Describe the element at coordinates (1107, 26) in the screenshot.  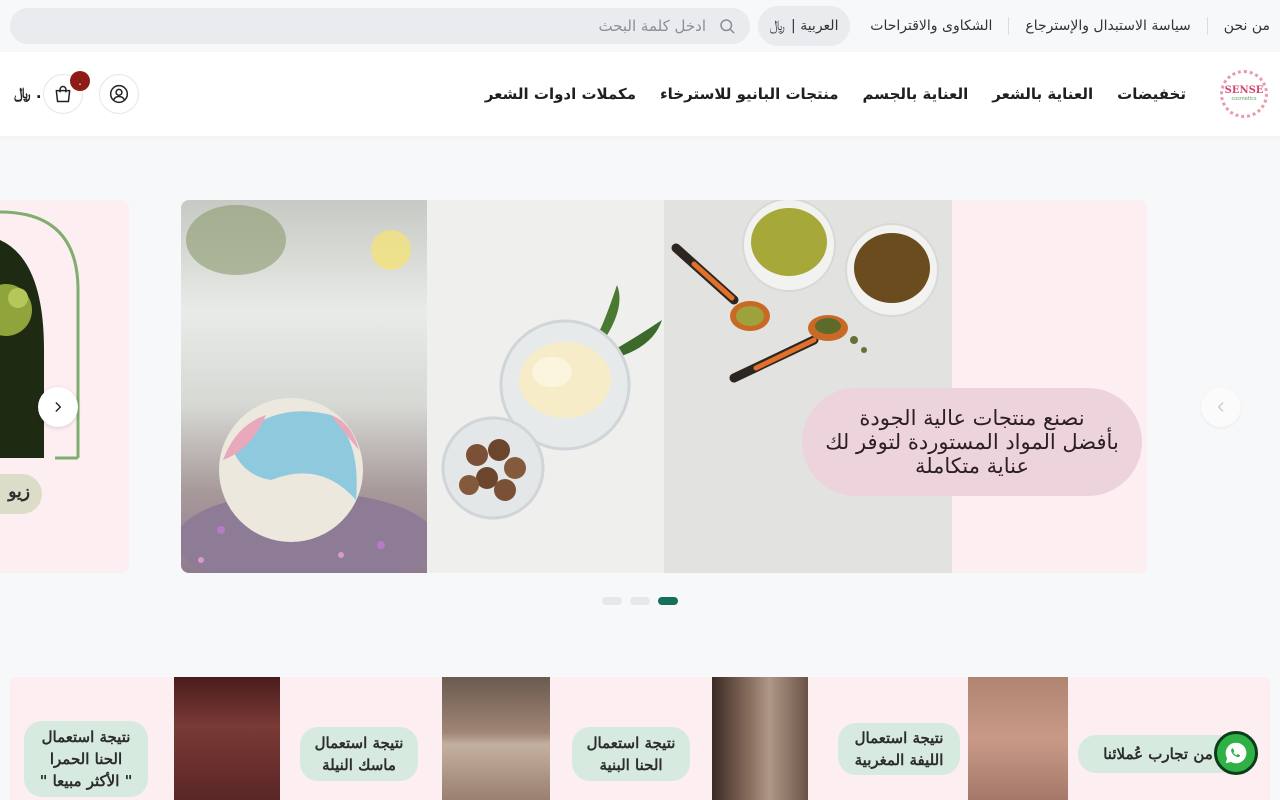
I see `link-return-policy: سياسة الاستبدال والإسترجاع` at that location.